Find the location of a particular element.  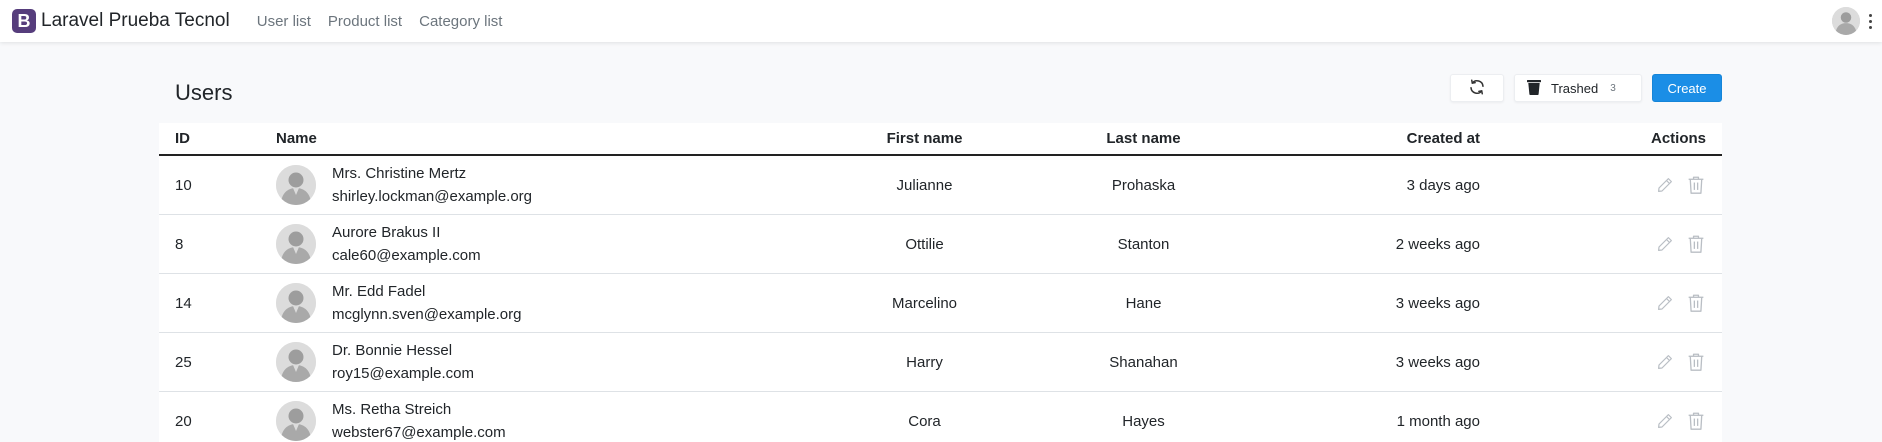

user-full-name: Aurore Brakus II is located at coordinates (386, 232).